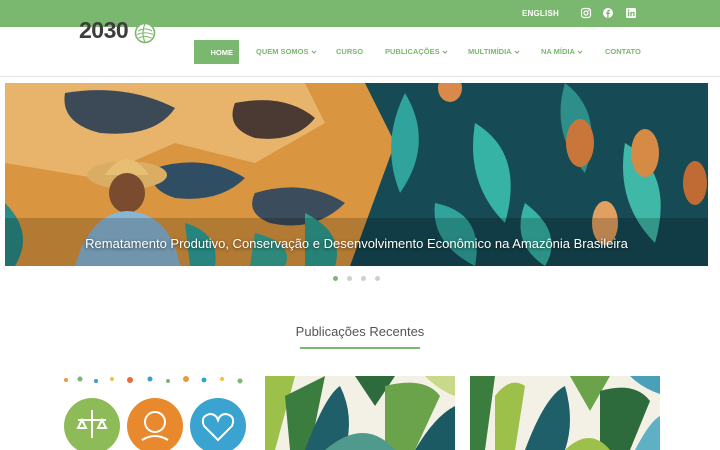 This screenshot has width=720, height=450. I want to click on nav-item-quem-somos: QUEM SOMOS, so click(286, 51).